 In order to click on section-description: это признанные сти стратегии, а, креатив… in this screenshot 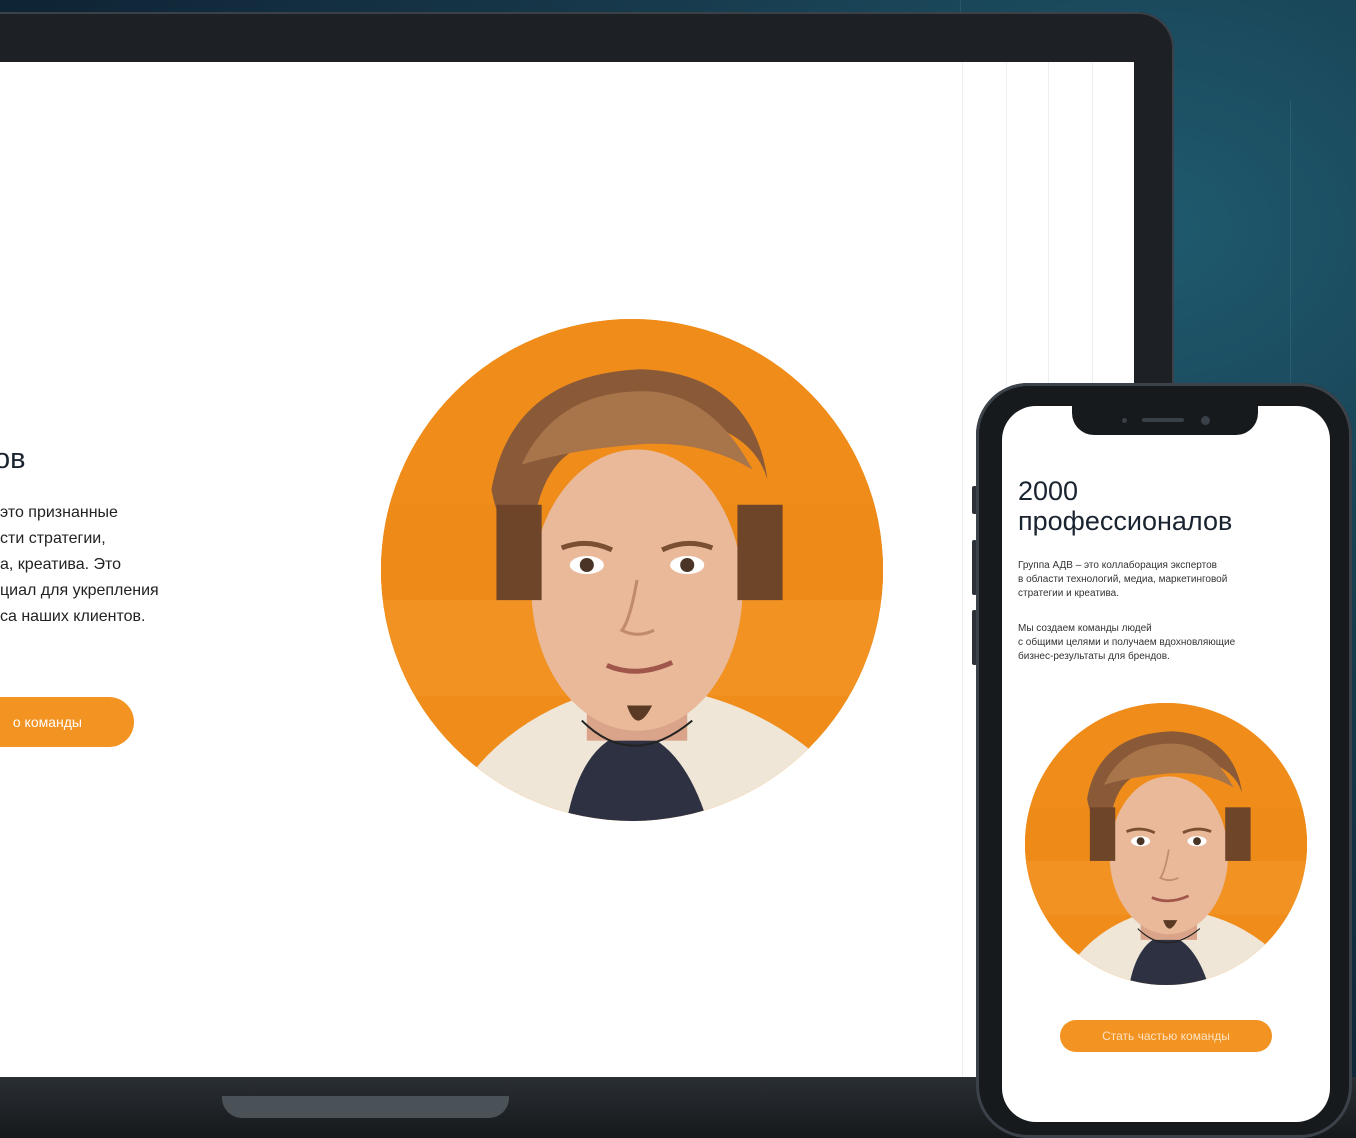, I will do `click(110, 565)`.